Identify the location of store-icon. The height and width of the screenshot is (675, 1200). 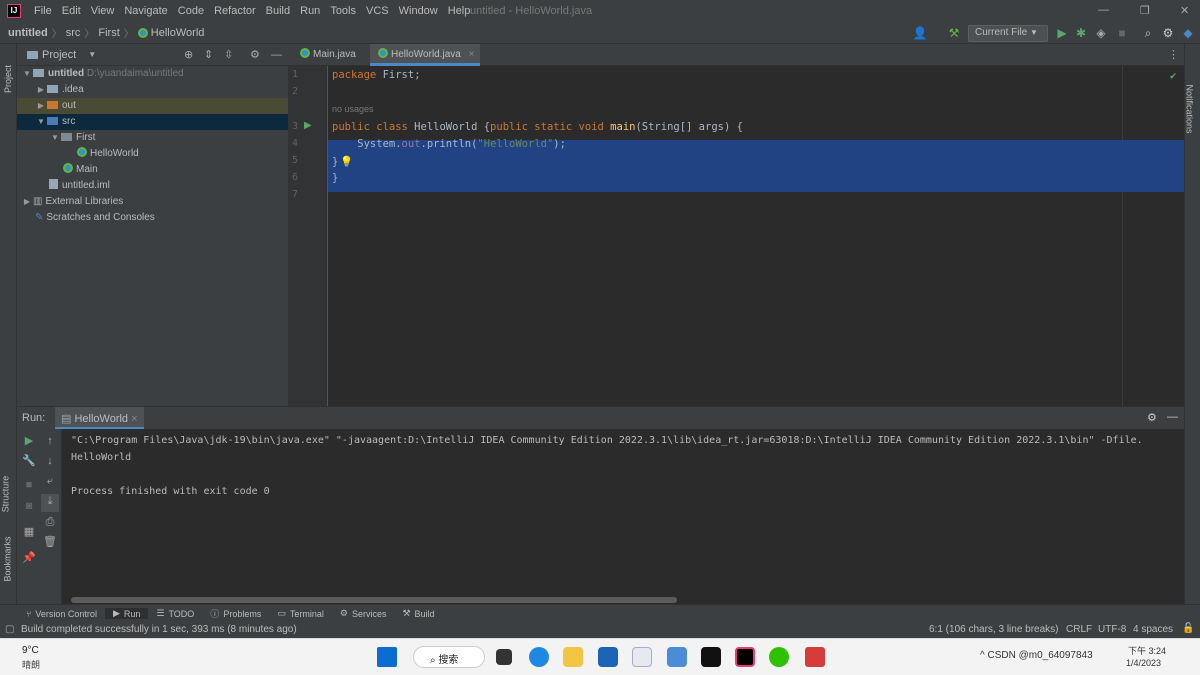
(608, 657).